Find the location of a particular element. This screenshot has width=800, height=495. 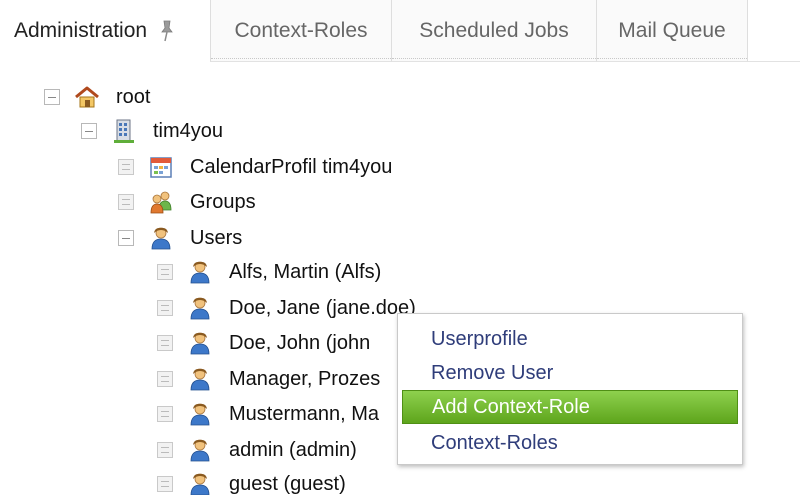

tab-scheduled-jobs: Scheduled Jobs is located at coordinates (493, 31).